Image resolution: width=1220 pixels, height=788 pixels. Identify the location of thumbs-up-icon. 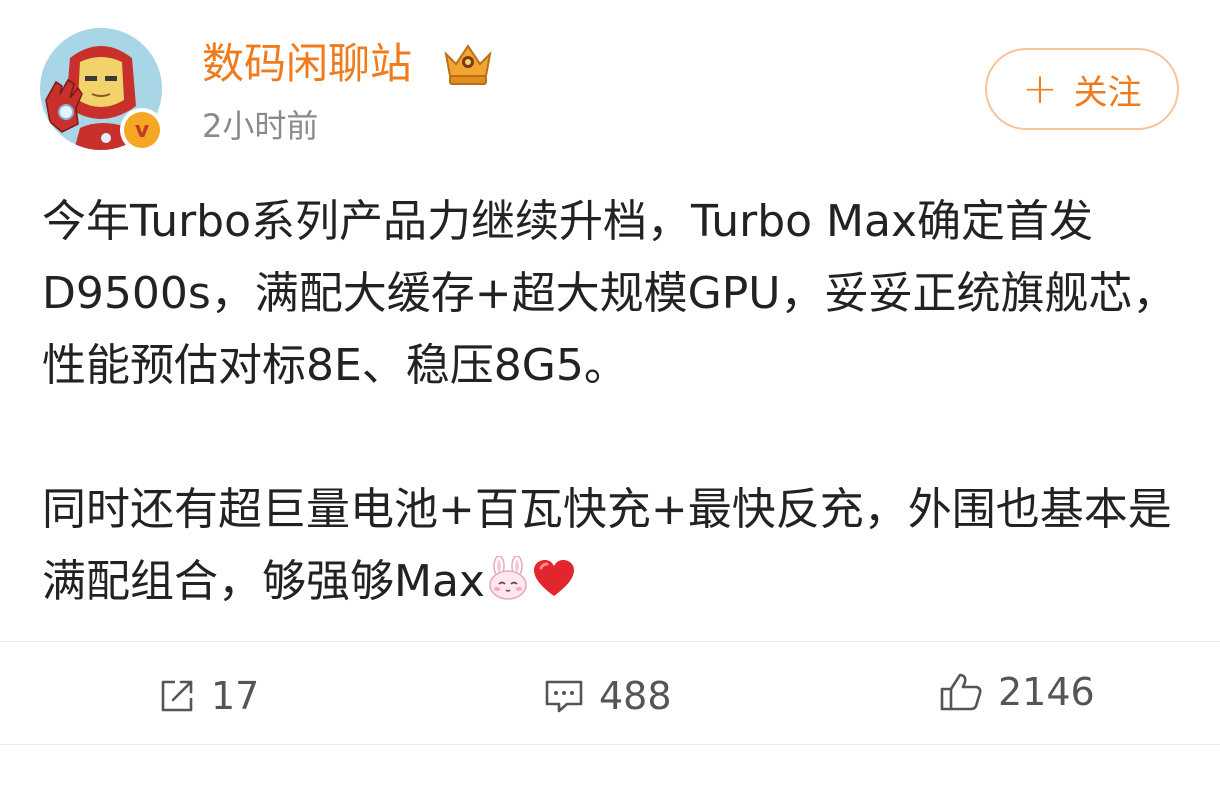
(961, 692).